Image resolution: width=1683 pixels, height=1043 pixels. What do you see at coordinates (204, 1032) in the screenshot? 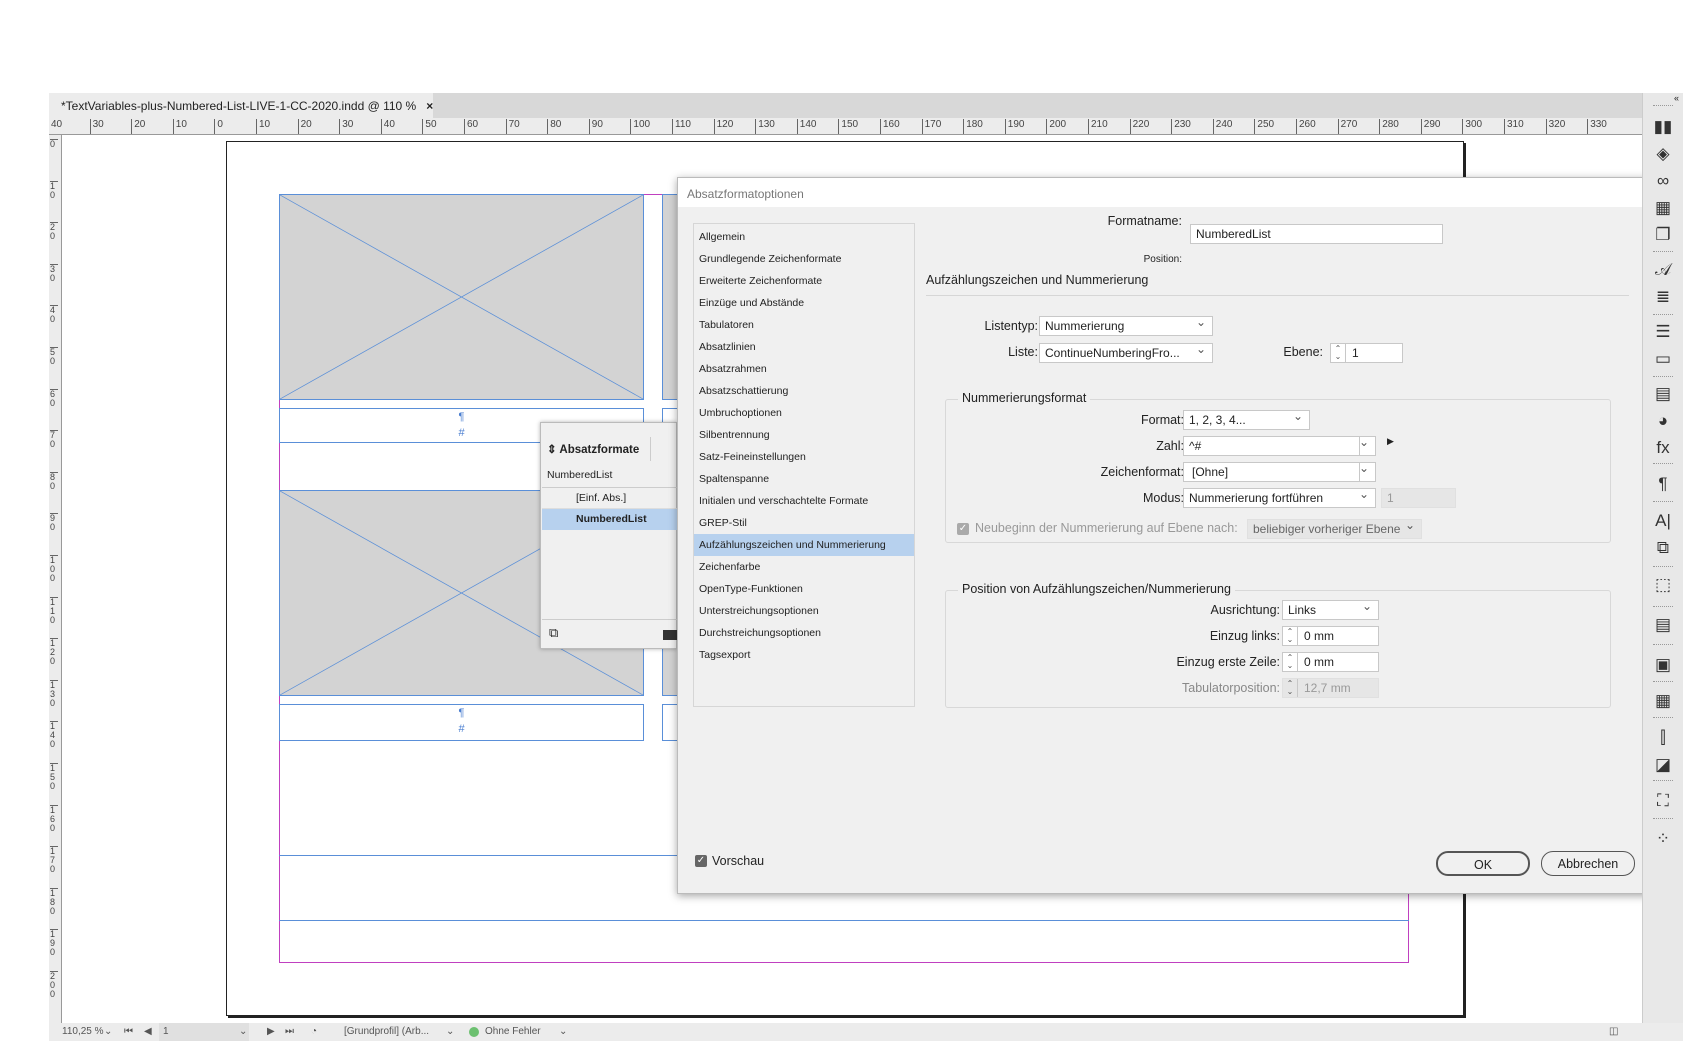
I see `page-number-field: 1` at bounding box center [204, 1032].